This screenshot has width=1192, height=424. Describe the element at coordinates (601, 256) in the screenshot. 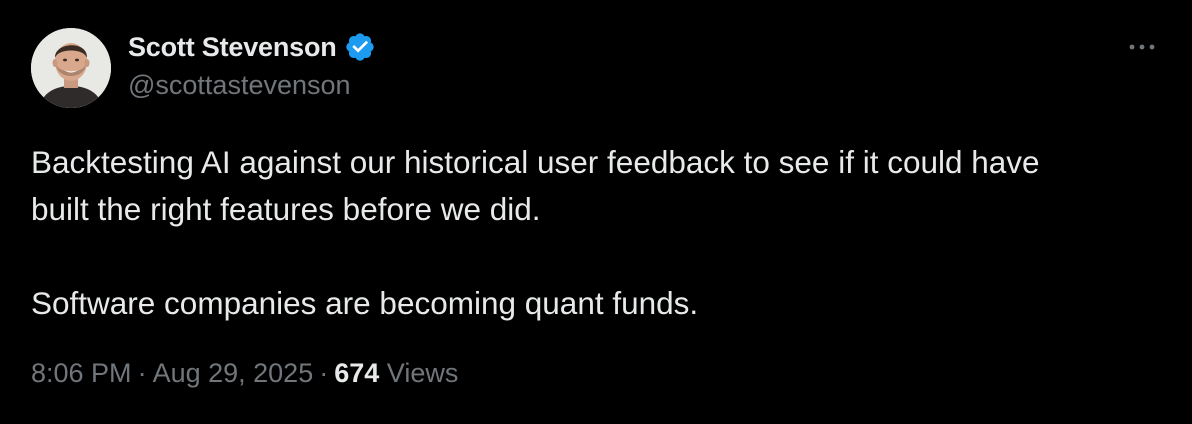

I see `paragraph-break` at that location.